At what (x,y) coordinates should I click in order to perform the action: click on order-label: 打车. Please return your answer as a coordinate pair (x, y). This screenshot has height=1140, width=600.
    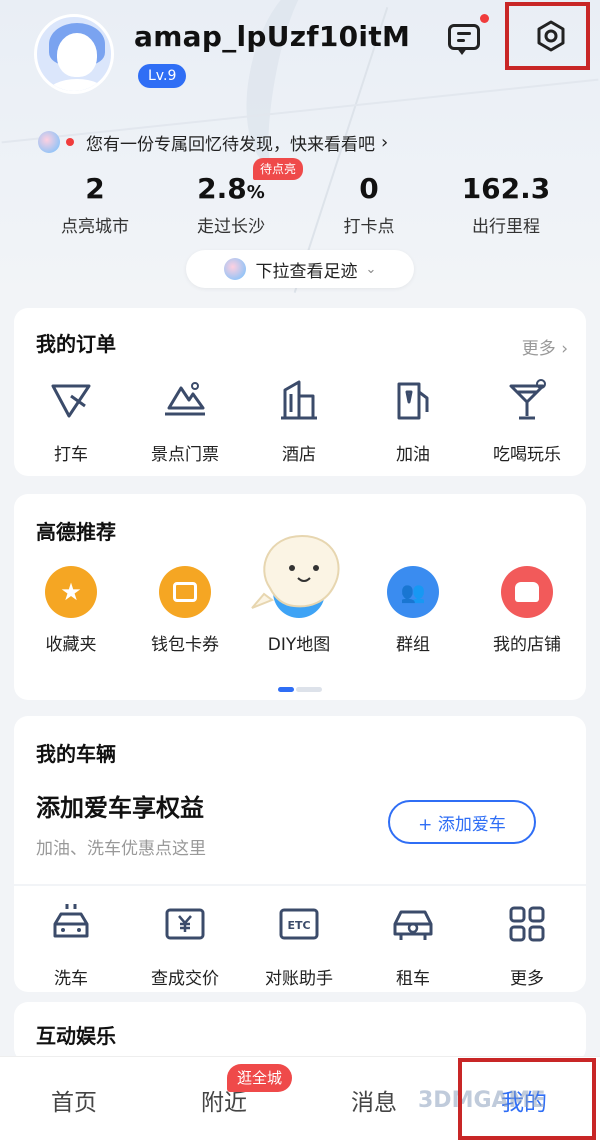
    Looking at the image, I should click on (71, 455).